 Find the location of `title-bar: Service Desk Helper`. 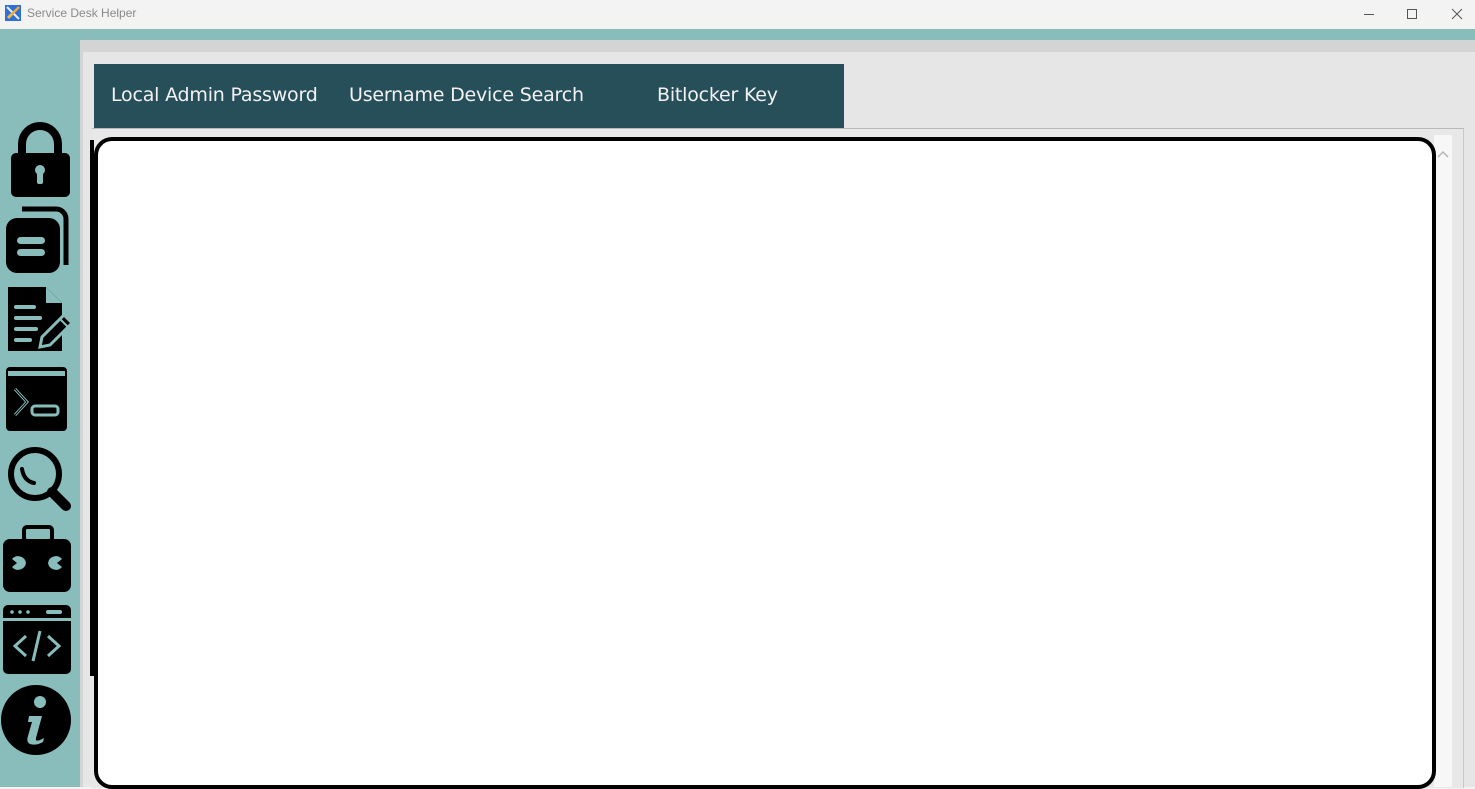

title-bar: Service Desk Helper is located at coordinates (737, 14).